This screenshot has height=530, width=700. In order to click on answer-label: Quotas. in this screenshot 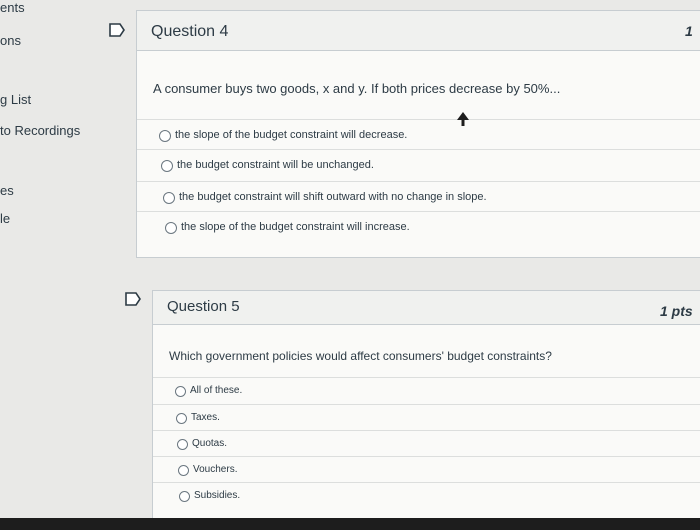, I will do `click(210, 443)`.